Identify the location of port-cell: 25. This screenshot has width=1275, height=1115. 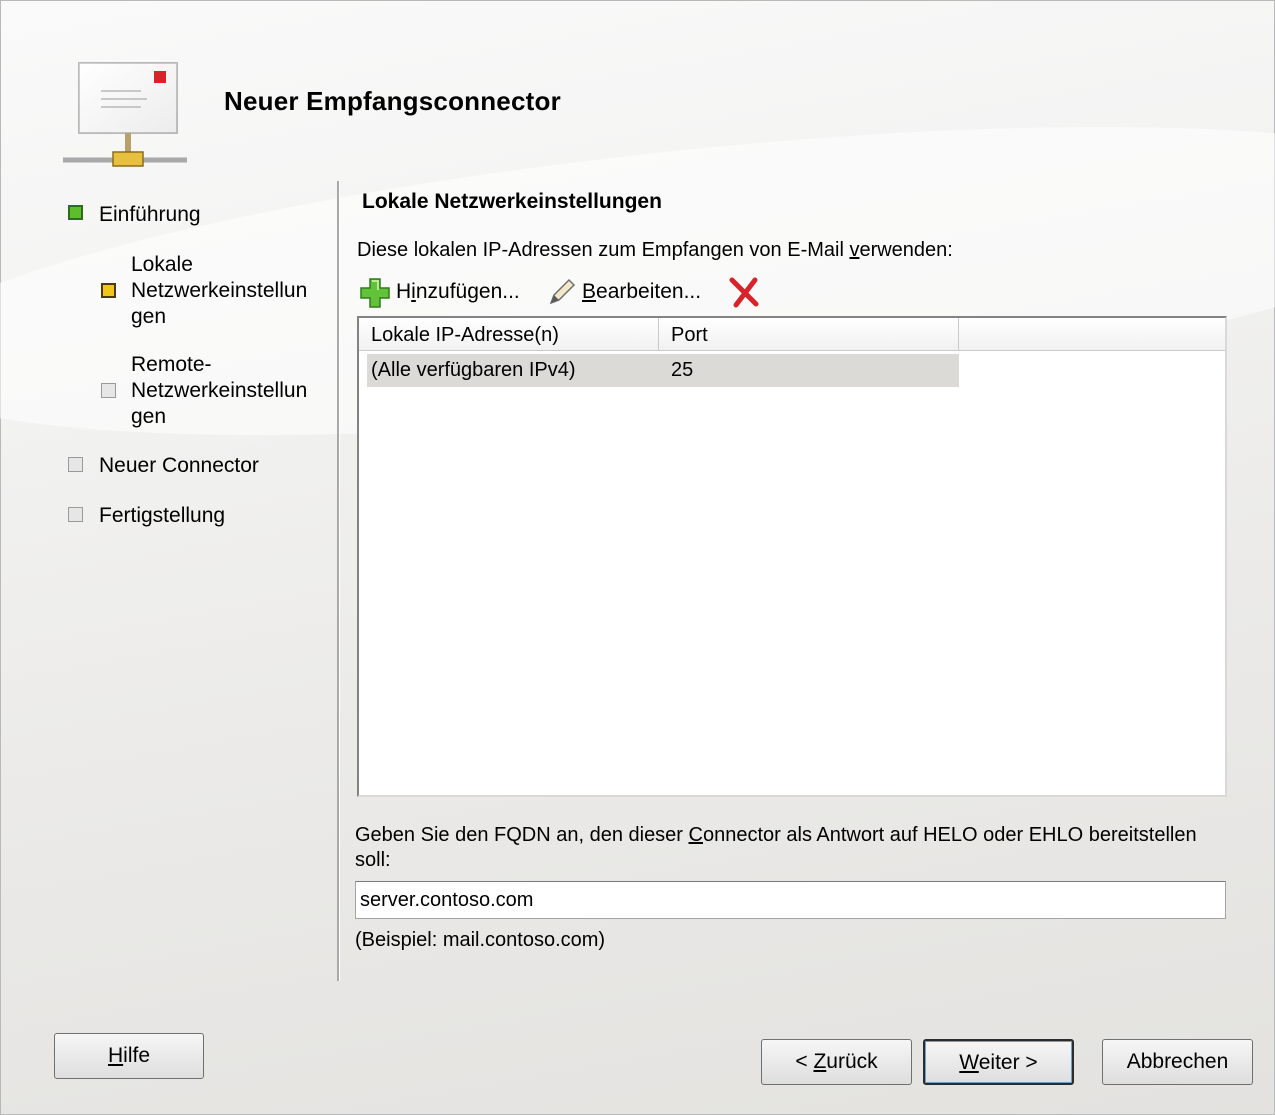
(682, 370).